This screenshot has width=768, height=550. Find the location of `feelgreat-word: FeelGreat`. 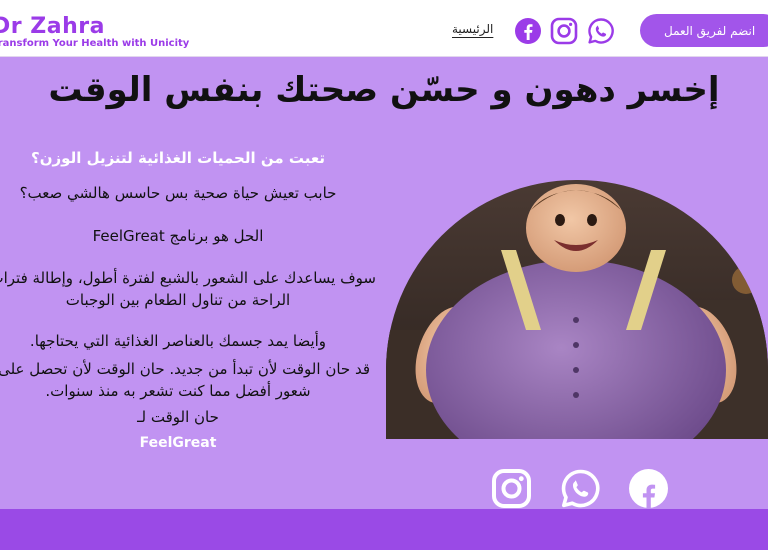

feelgreat-word: FeelGreat is located at coordinates (178, 443).